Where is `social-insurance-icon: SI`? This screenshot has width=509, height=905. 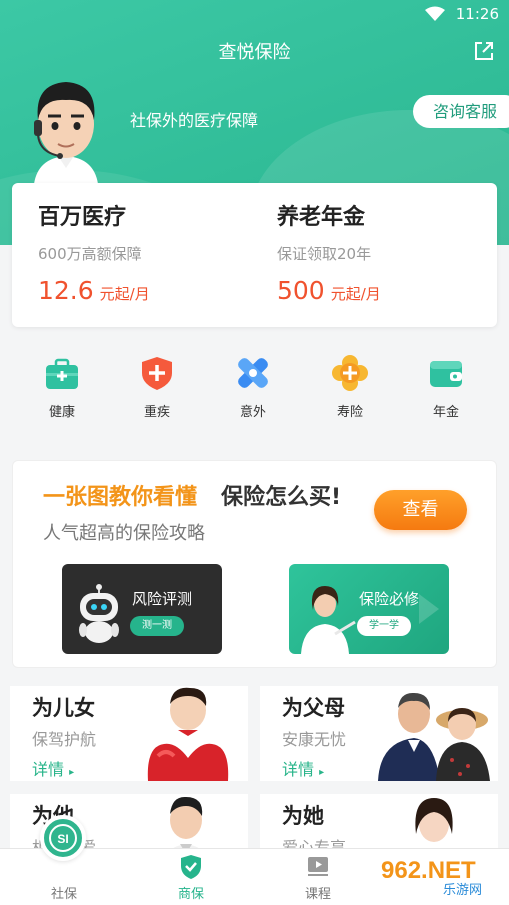
social-insurance-icon: SI is located at coordinates (63, 838).